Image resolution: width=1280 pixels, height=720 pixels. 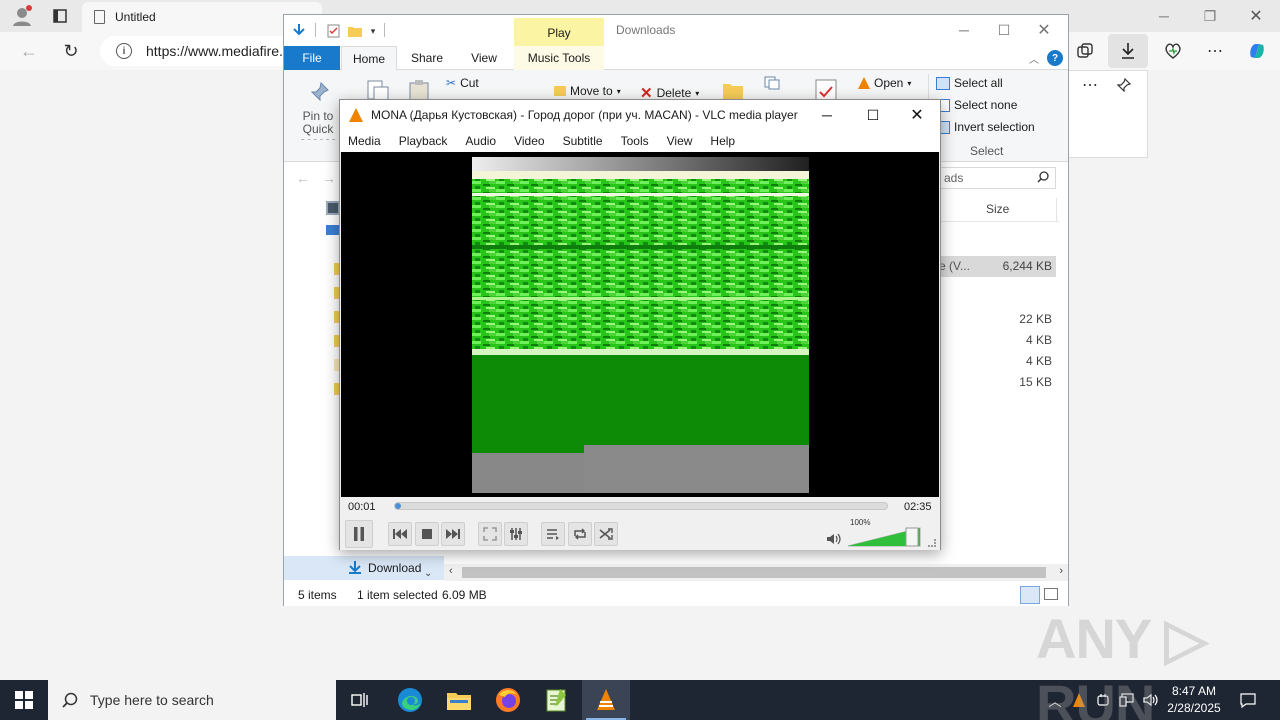 What do you see at coordinates (997, 382) in the screenshot?
I see `file-row: 15 KB` at bounding box center [997, 382].